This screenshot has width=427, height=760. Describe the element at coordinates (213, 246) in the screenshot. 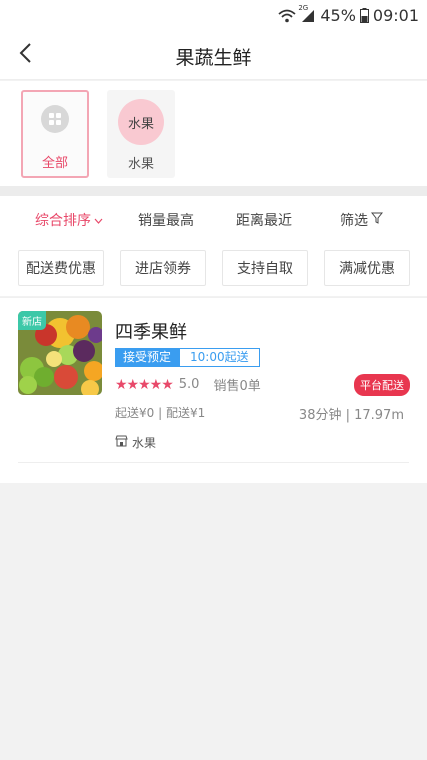

I see `filter-panel: 综合排序 销量最高 距离最近 筛选 配送费优惠 进店领券 支持自取 满减优惠` at that location.